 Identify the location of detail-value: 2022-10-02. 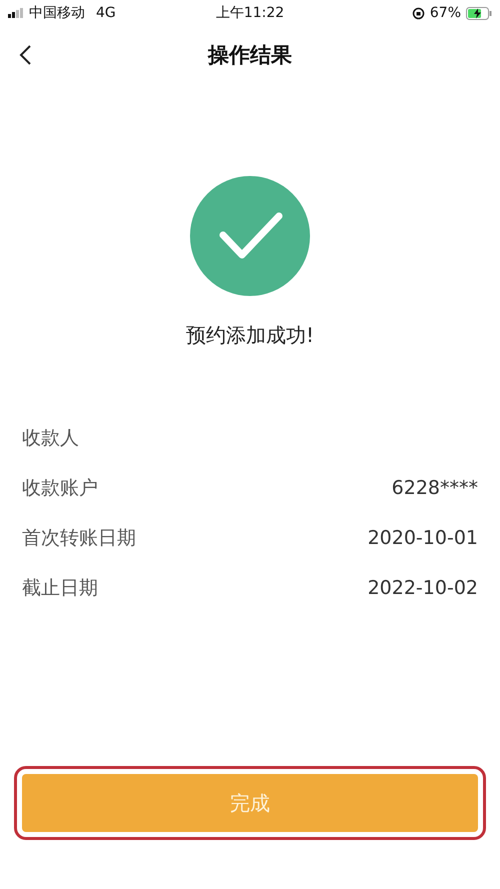
(423, 588).